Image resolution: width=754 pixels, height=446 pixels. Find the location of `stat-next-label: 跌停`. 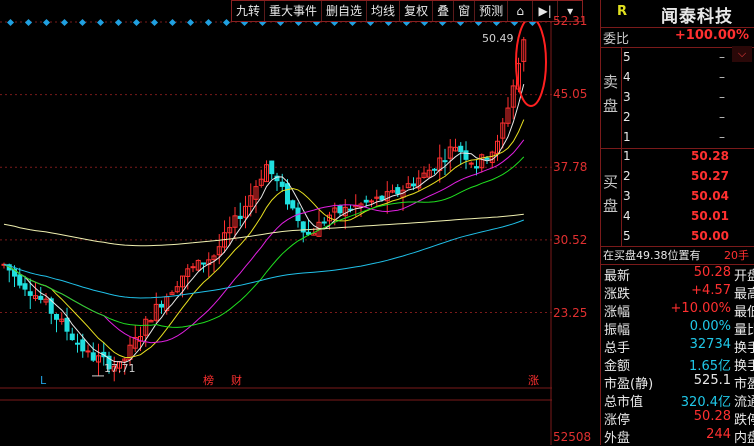

stat-next-label: 跌停 is located at coordinates (744, 420).